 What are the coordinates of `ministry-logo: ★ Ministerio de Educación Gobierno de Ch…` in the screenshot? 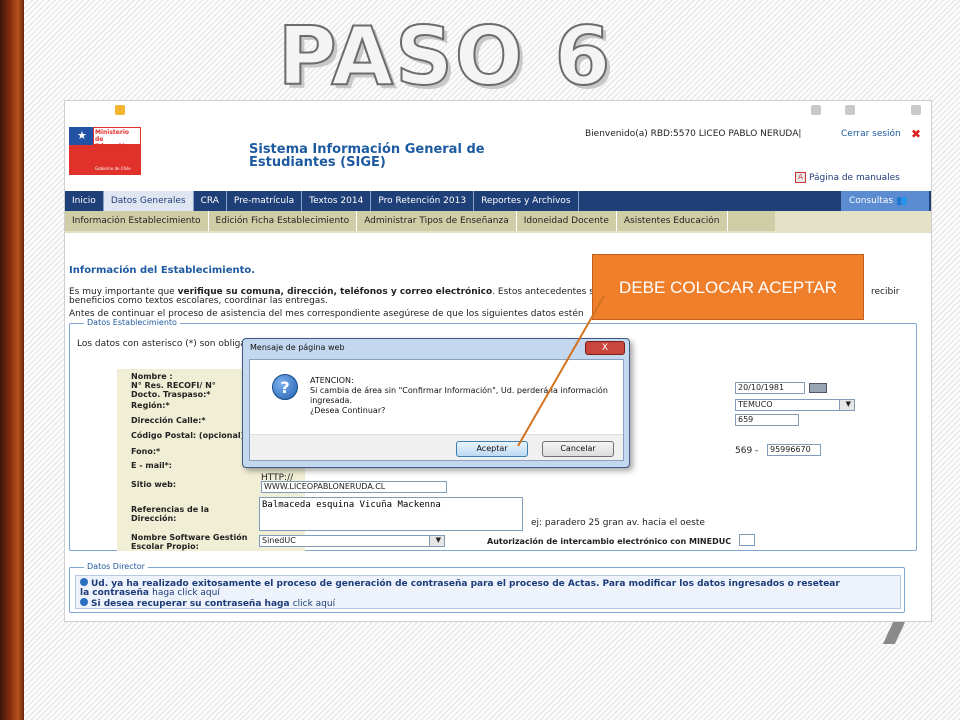 It's located at (105, 151).